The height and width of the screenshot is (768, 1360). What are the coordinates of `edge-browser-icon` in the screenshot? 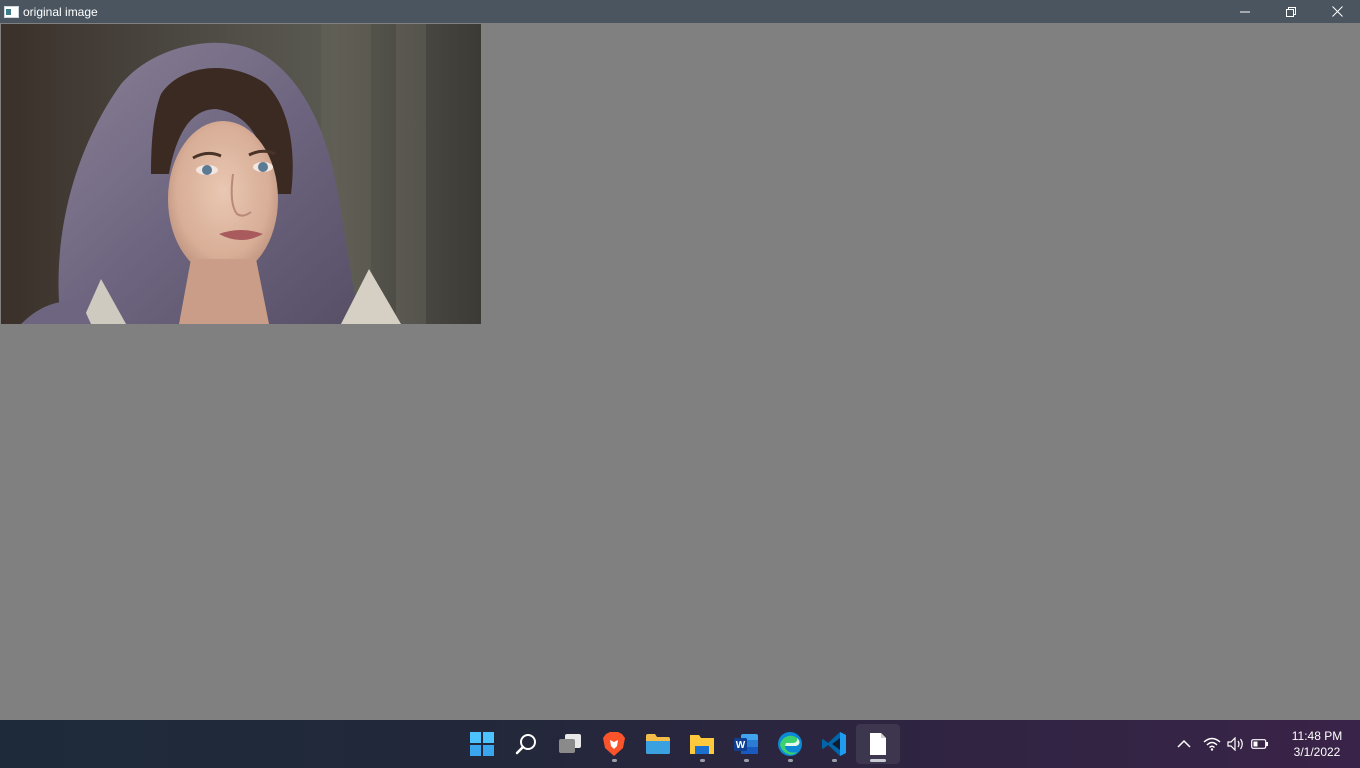 It's located at (790, 744).